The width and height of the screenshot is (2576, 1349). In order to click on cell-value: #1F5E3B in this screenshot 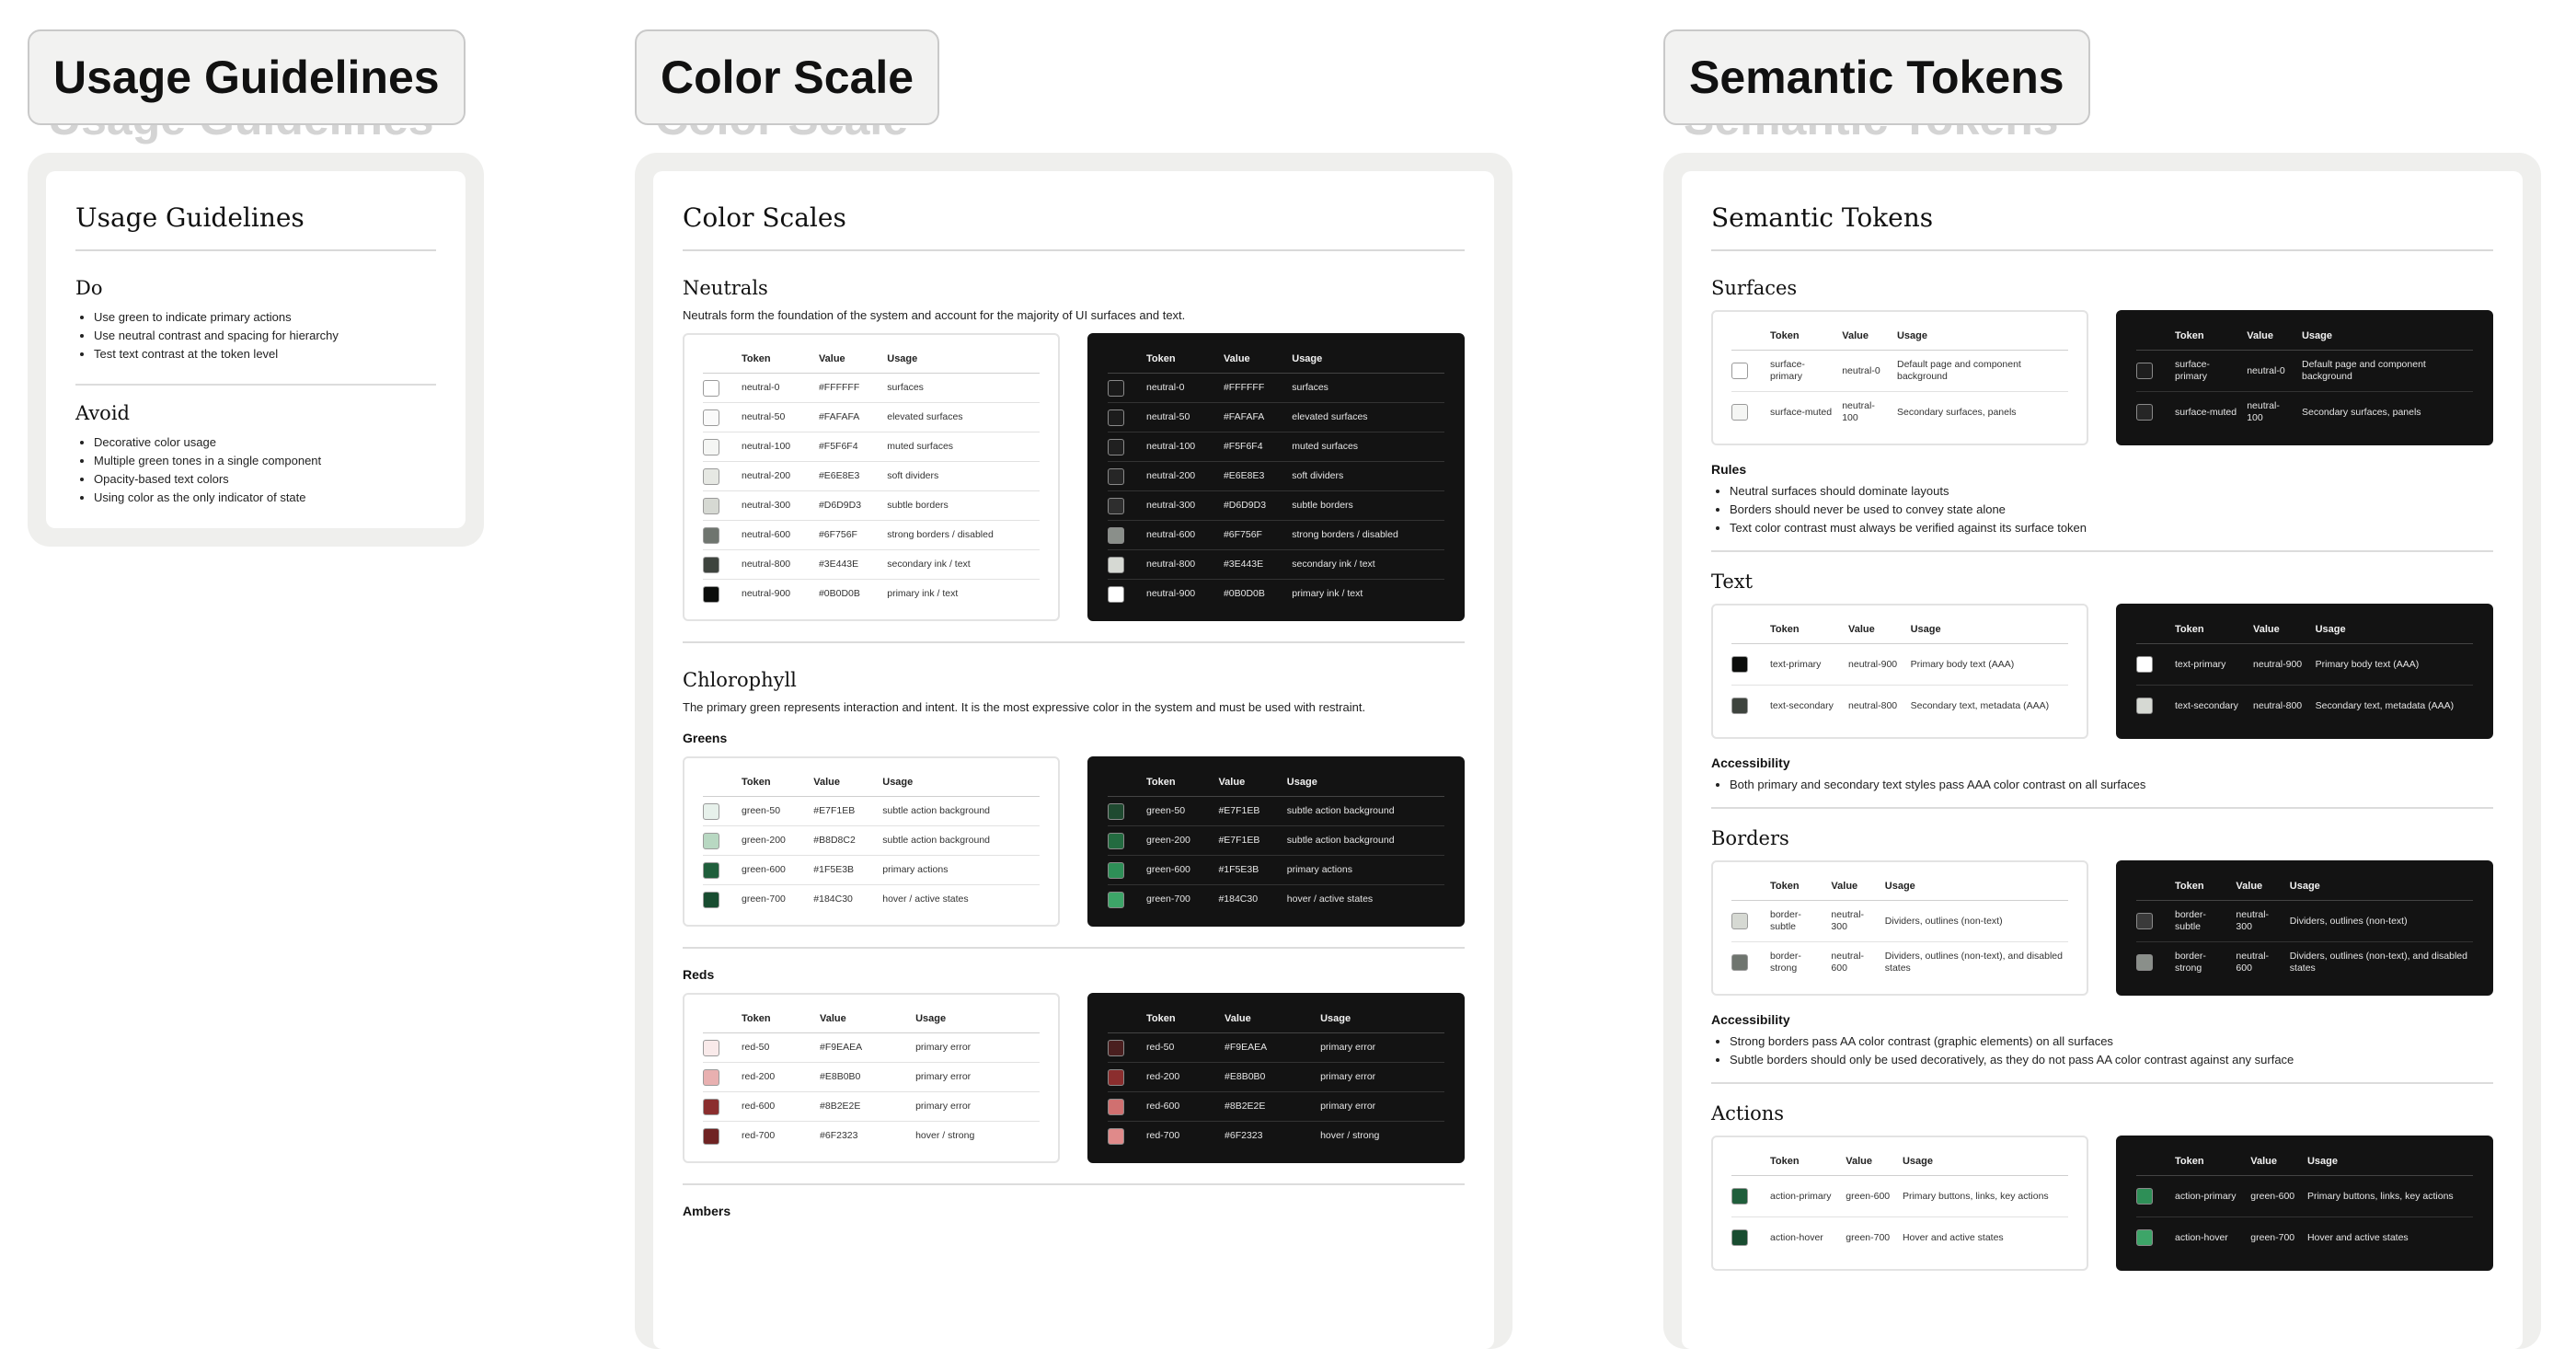, I will do `click(845, 870)`.